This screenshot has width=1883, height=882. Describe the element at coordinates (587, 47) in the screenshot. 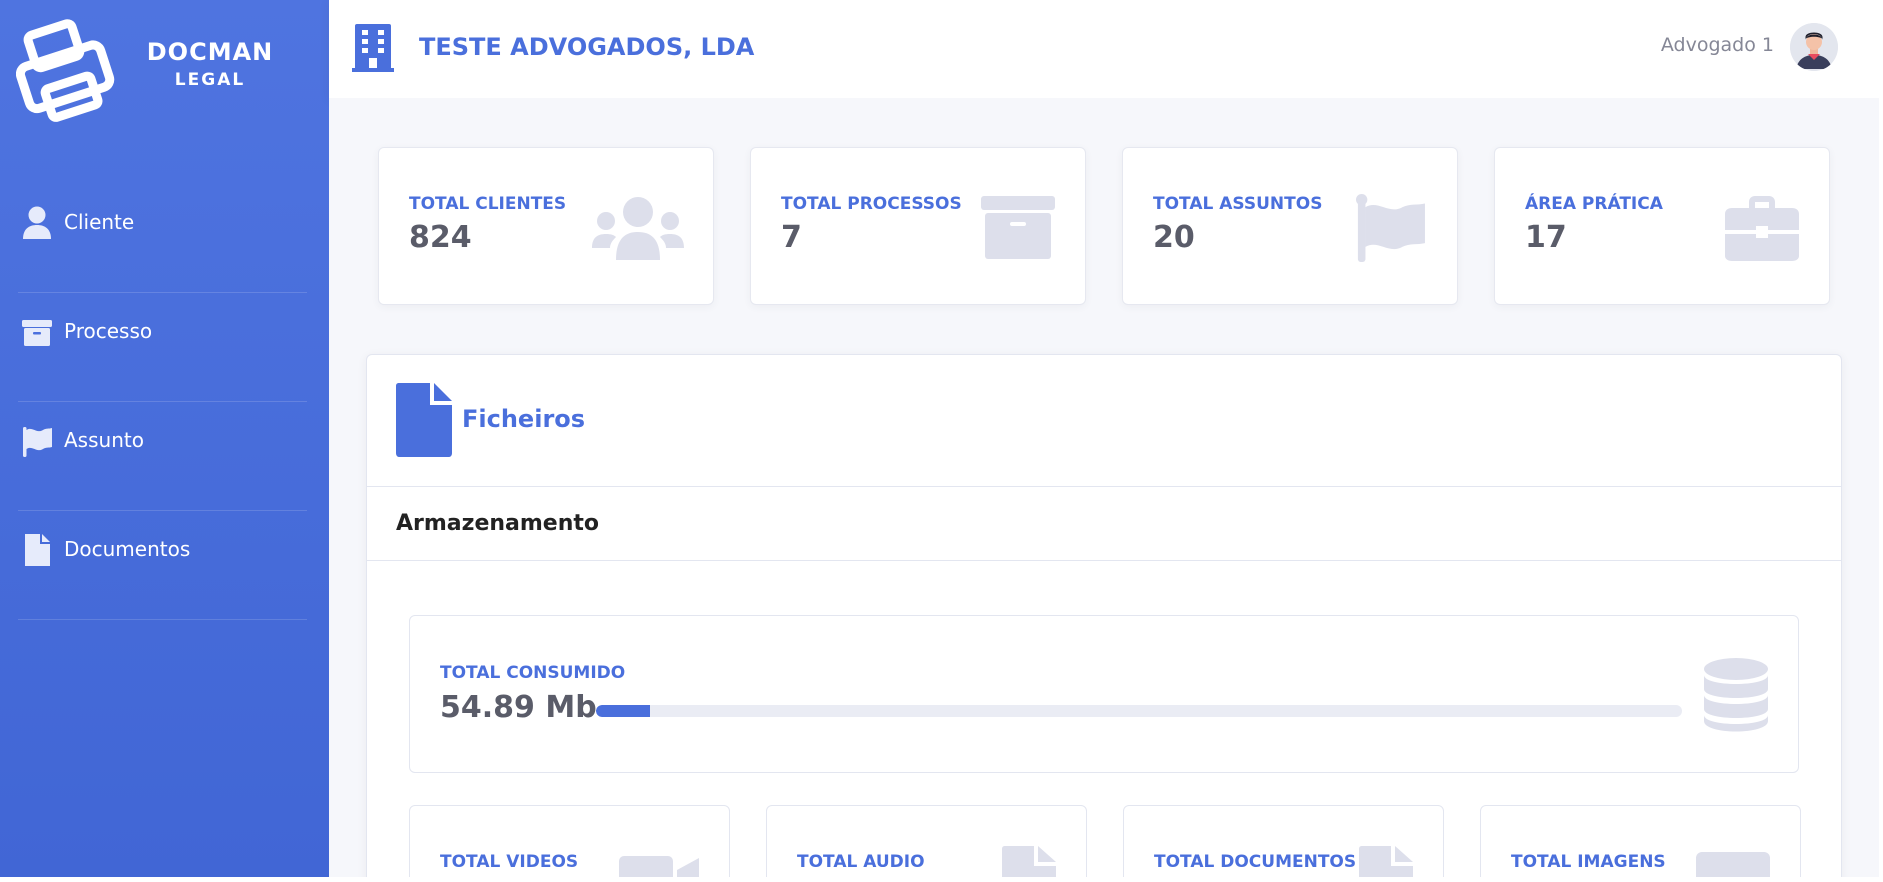

I see `company-name: TESTE ADVOGADOS, LDA` at that location.